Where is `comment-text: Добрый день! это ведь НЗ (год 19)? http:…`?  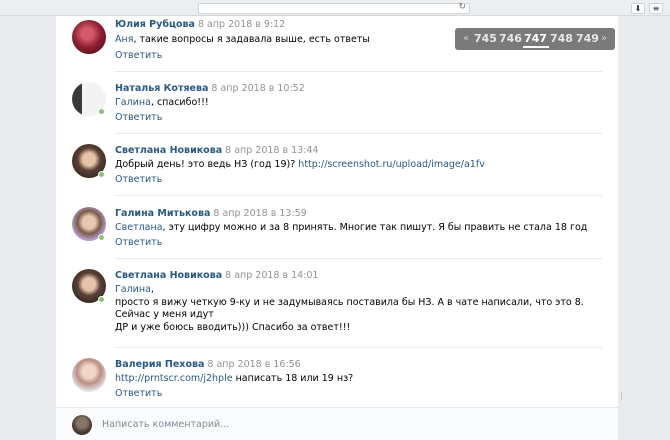 comment-text: Добрый день! это ведь НЗ (год 19)? http:… is located at coordinates (300, 164).